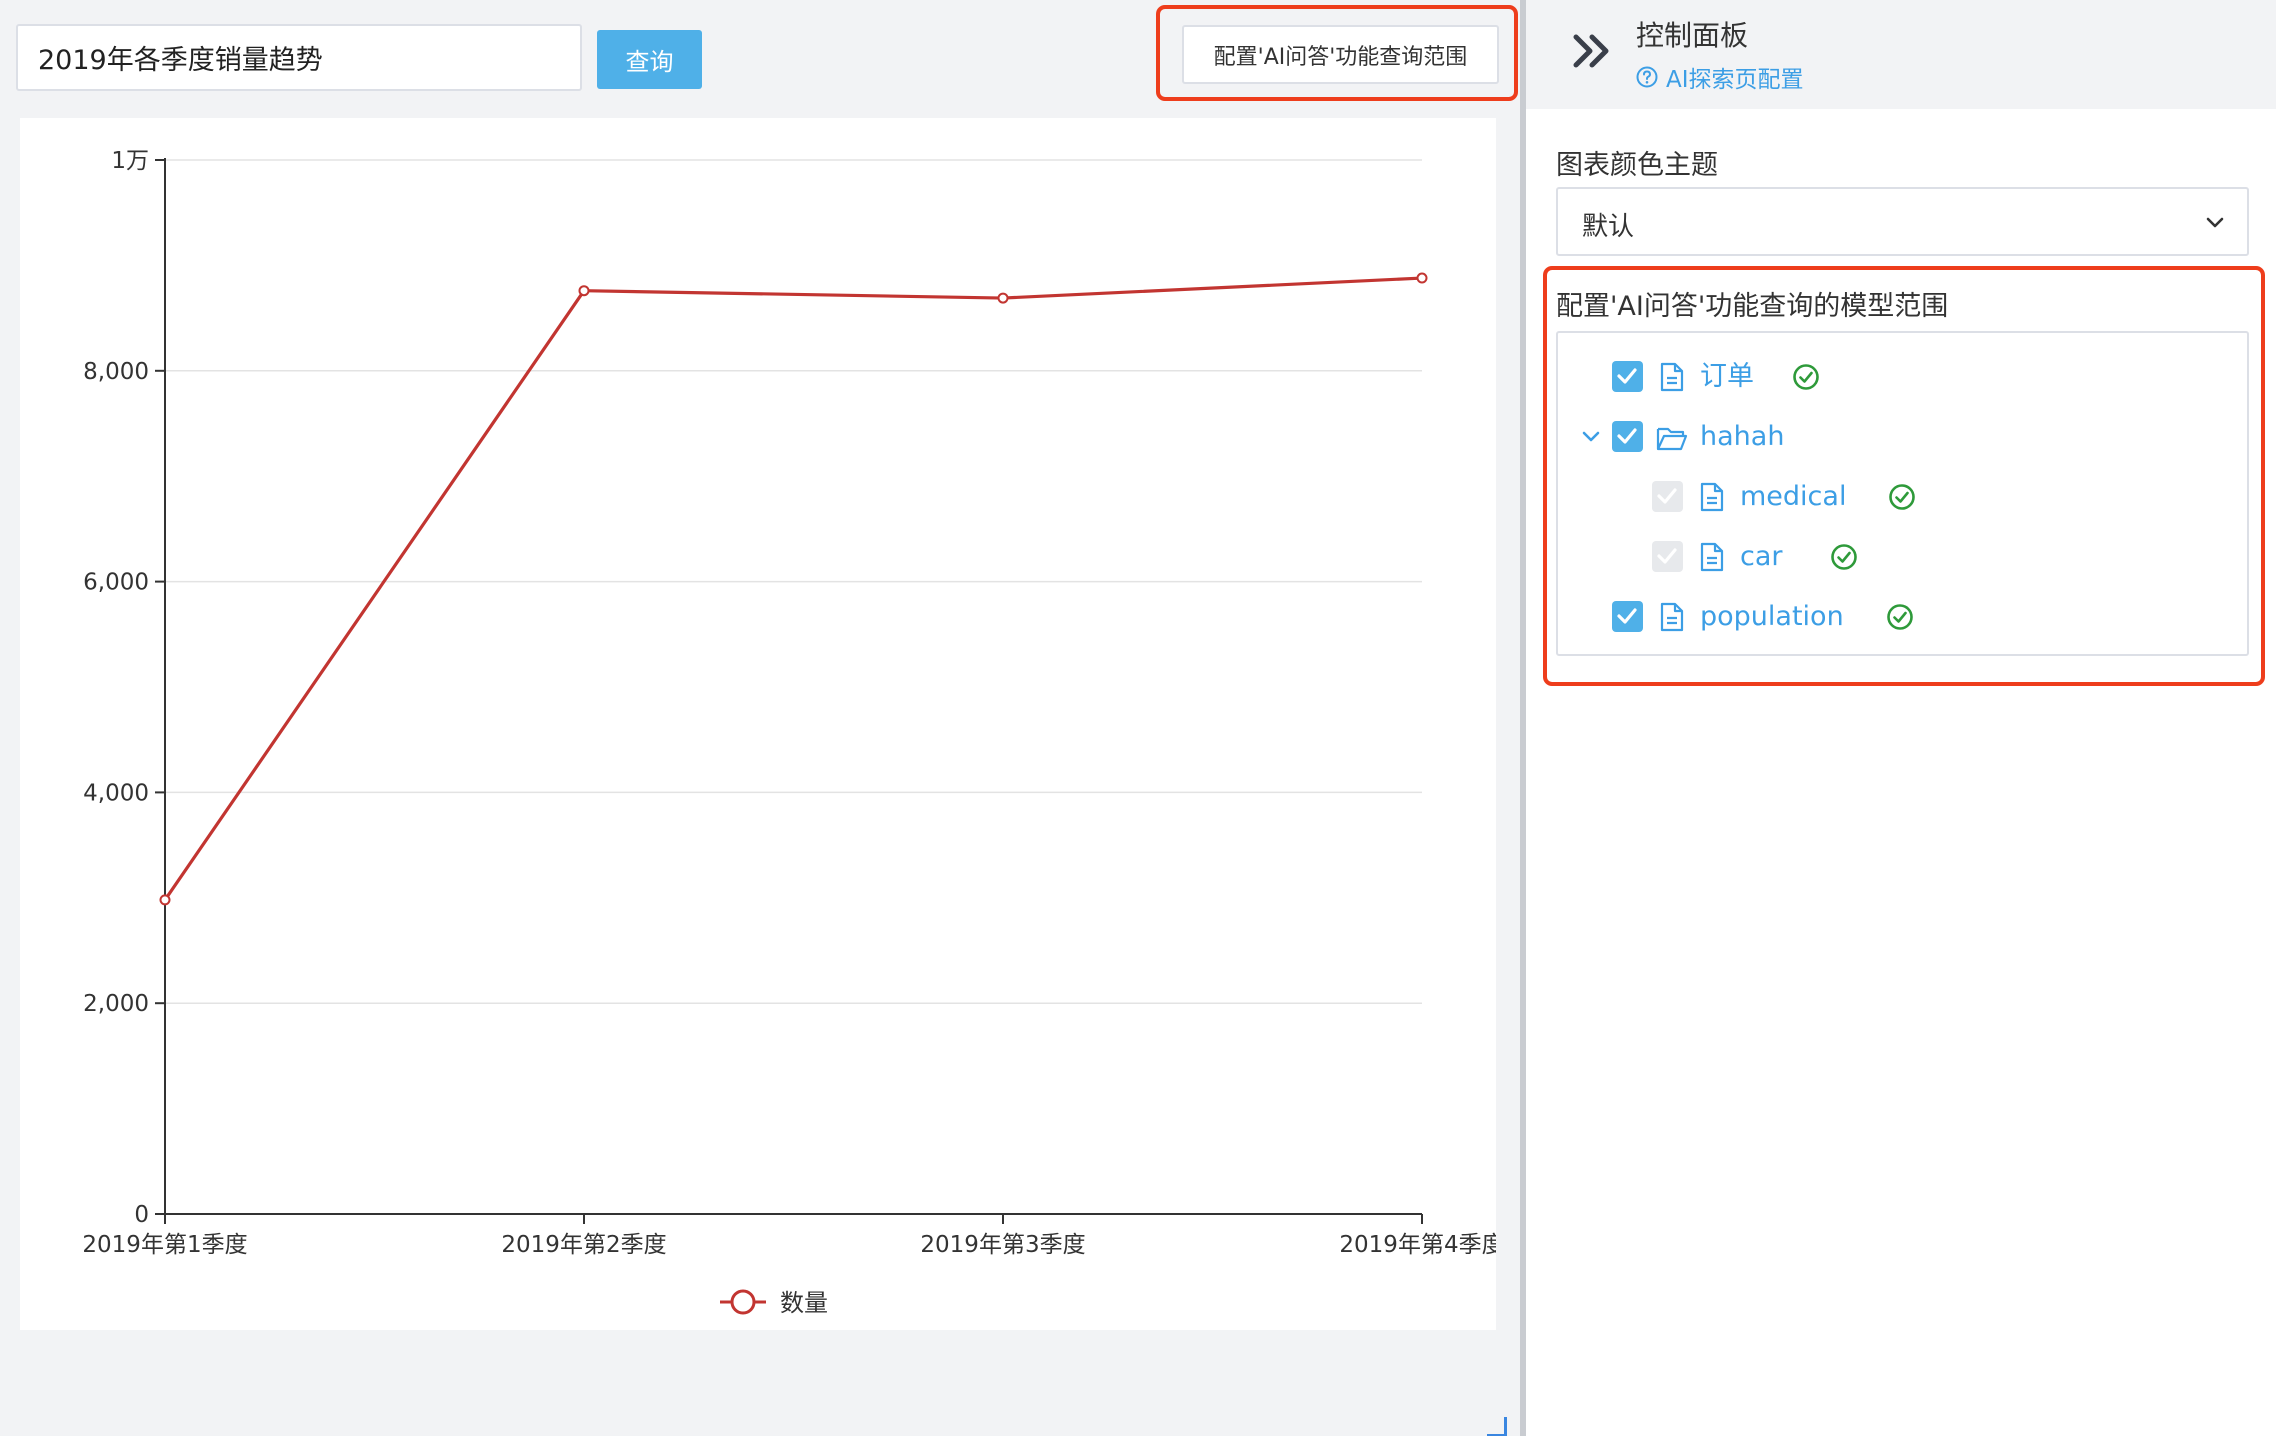 The height and width of the screenshot is (1436, 2276). What do you see at coordinates (1340, 54) in the screenshot?
I see `config-ai-scope-button: 配置'AI问答'功能查询范围` at bounding box center [1340, 54].